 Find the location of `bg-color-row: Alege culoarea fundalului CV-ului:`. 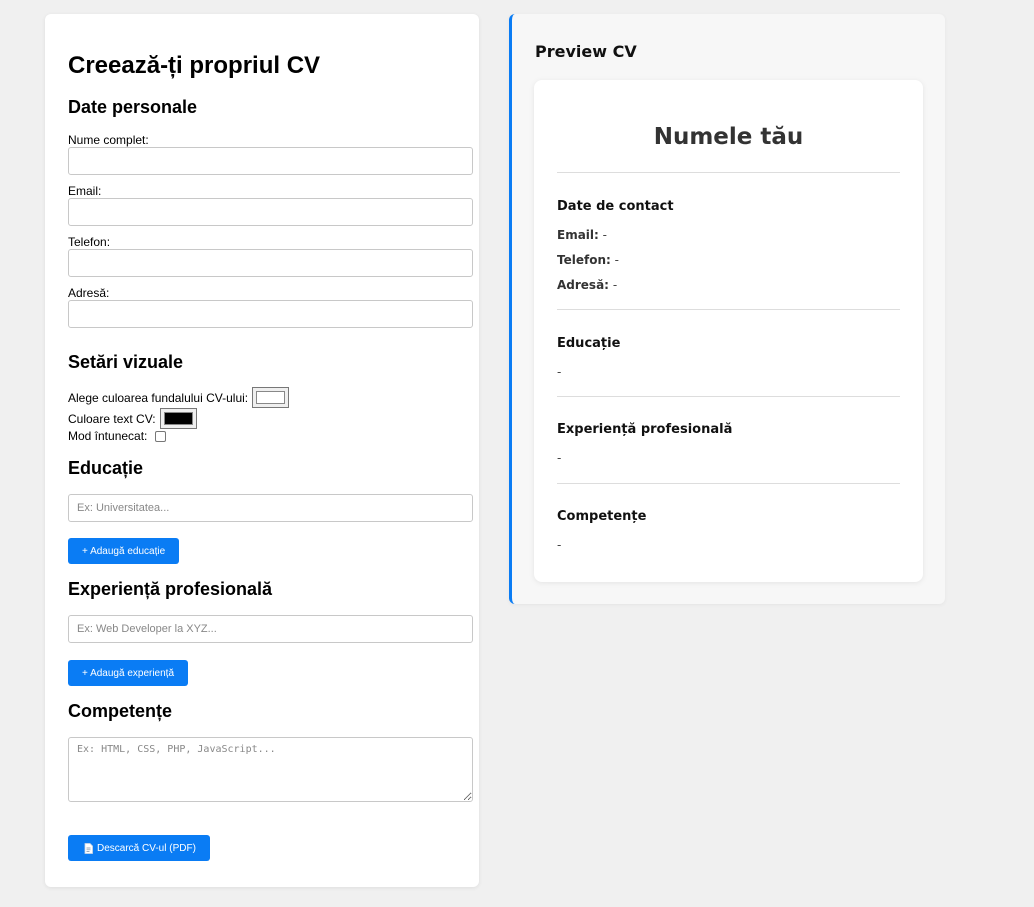

bg-color-row: Alege culoarea fundalului CV-ului: is located at coordinates (179, 397).